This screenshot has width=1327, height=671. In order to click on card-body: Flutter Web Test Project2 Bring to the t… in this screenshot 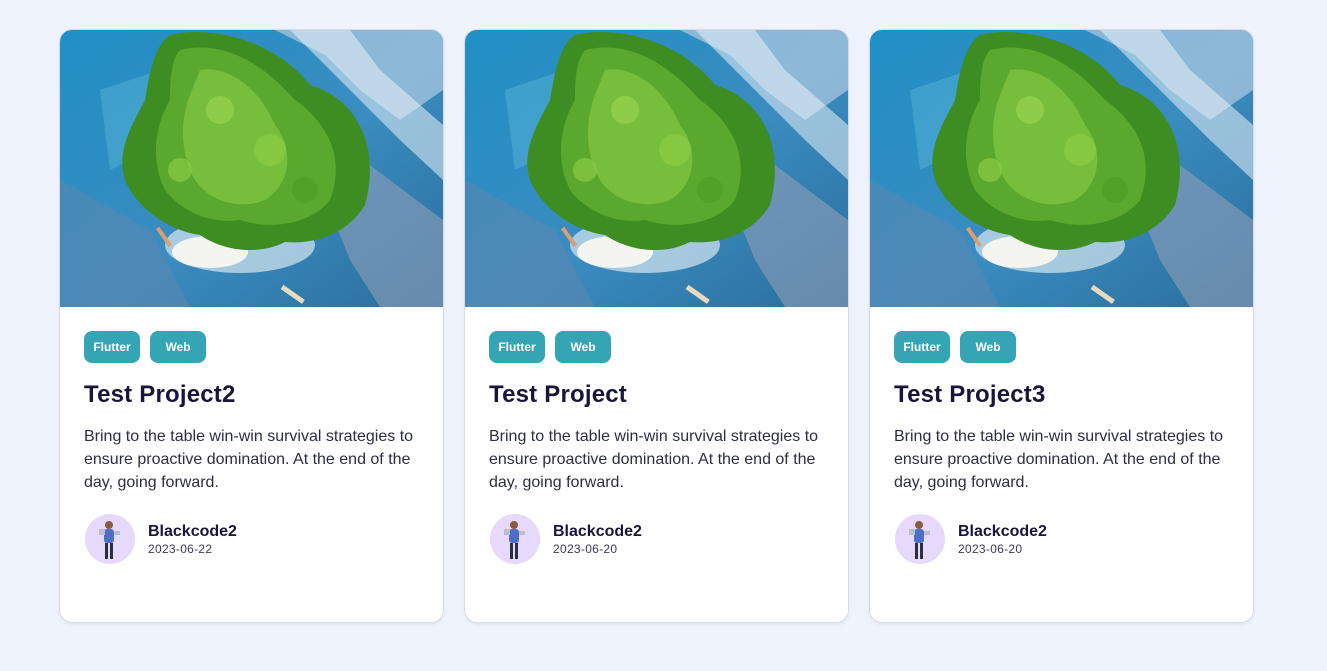, I will do `click(251, 435)`.